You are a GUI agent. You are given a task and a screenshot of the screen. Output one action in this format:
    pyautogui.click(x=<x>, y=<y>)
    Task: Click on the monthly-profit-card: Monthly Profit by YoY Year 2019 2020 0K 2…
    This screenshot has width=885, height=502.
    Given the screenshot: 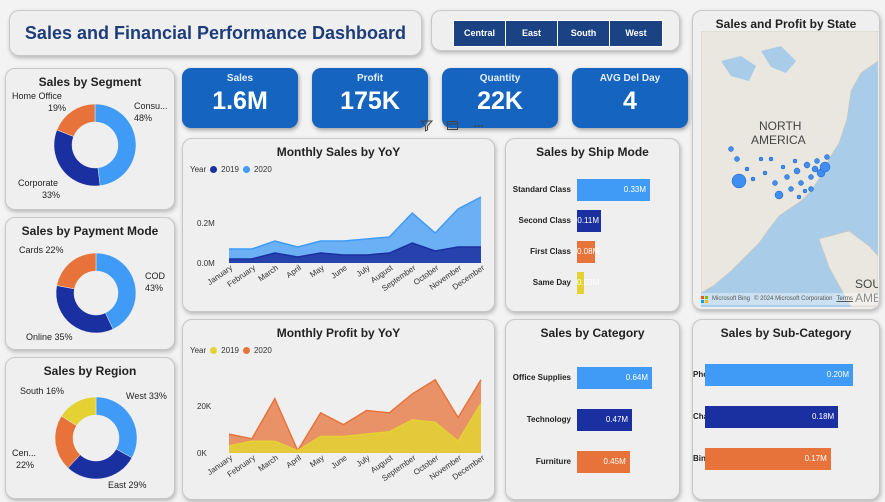 What is the action you would take?
    pyautogui.click(x=338, y=409)
    